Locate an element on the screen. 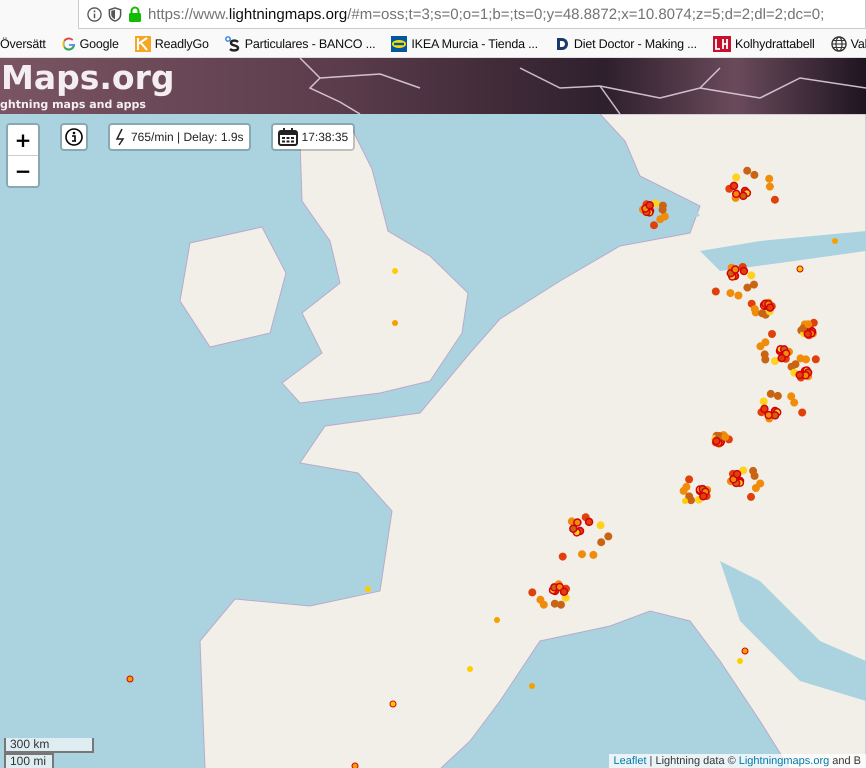 The image size is (866, 768). address-bar: https://www.lightningmaps.org/#m=oss;t=3;s=0;o=1;b=;ts=0;y=48.8872;x=10.8074;z=5;d=2;dl=2;dc=0; is located at coordinates (472, 14).